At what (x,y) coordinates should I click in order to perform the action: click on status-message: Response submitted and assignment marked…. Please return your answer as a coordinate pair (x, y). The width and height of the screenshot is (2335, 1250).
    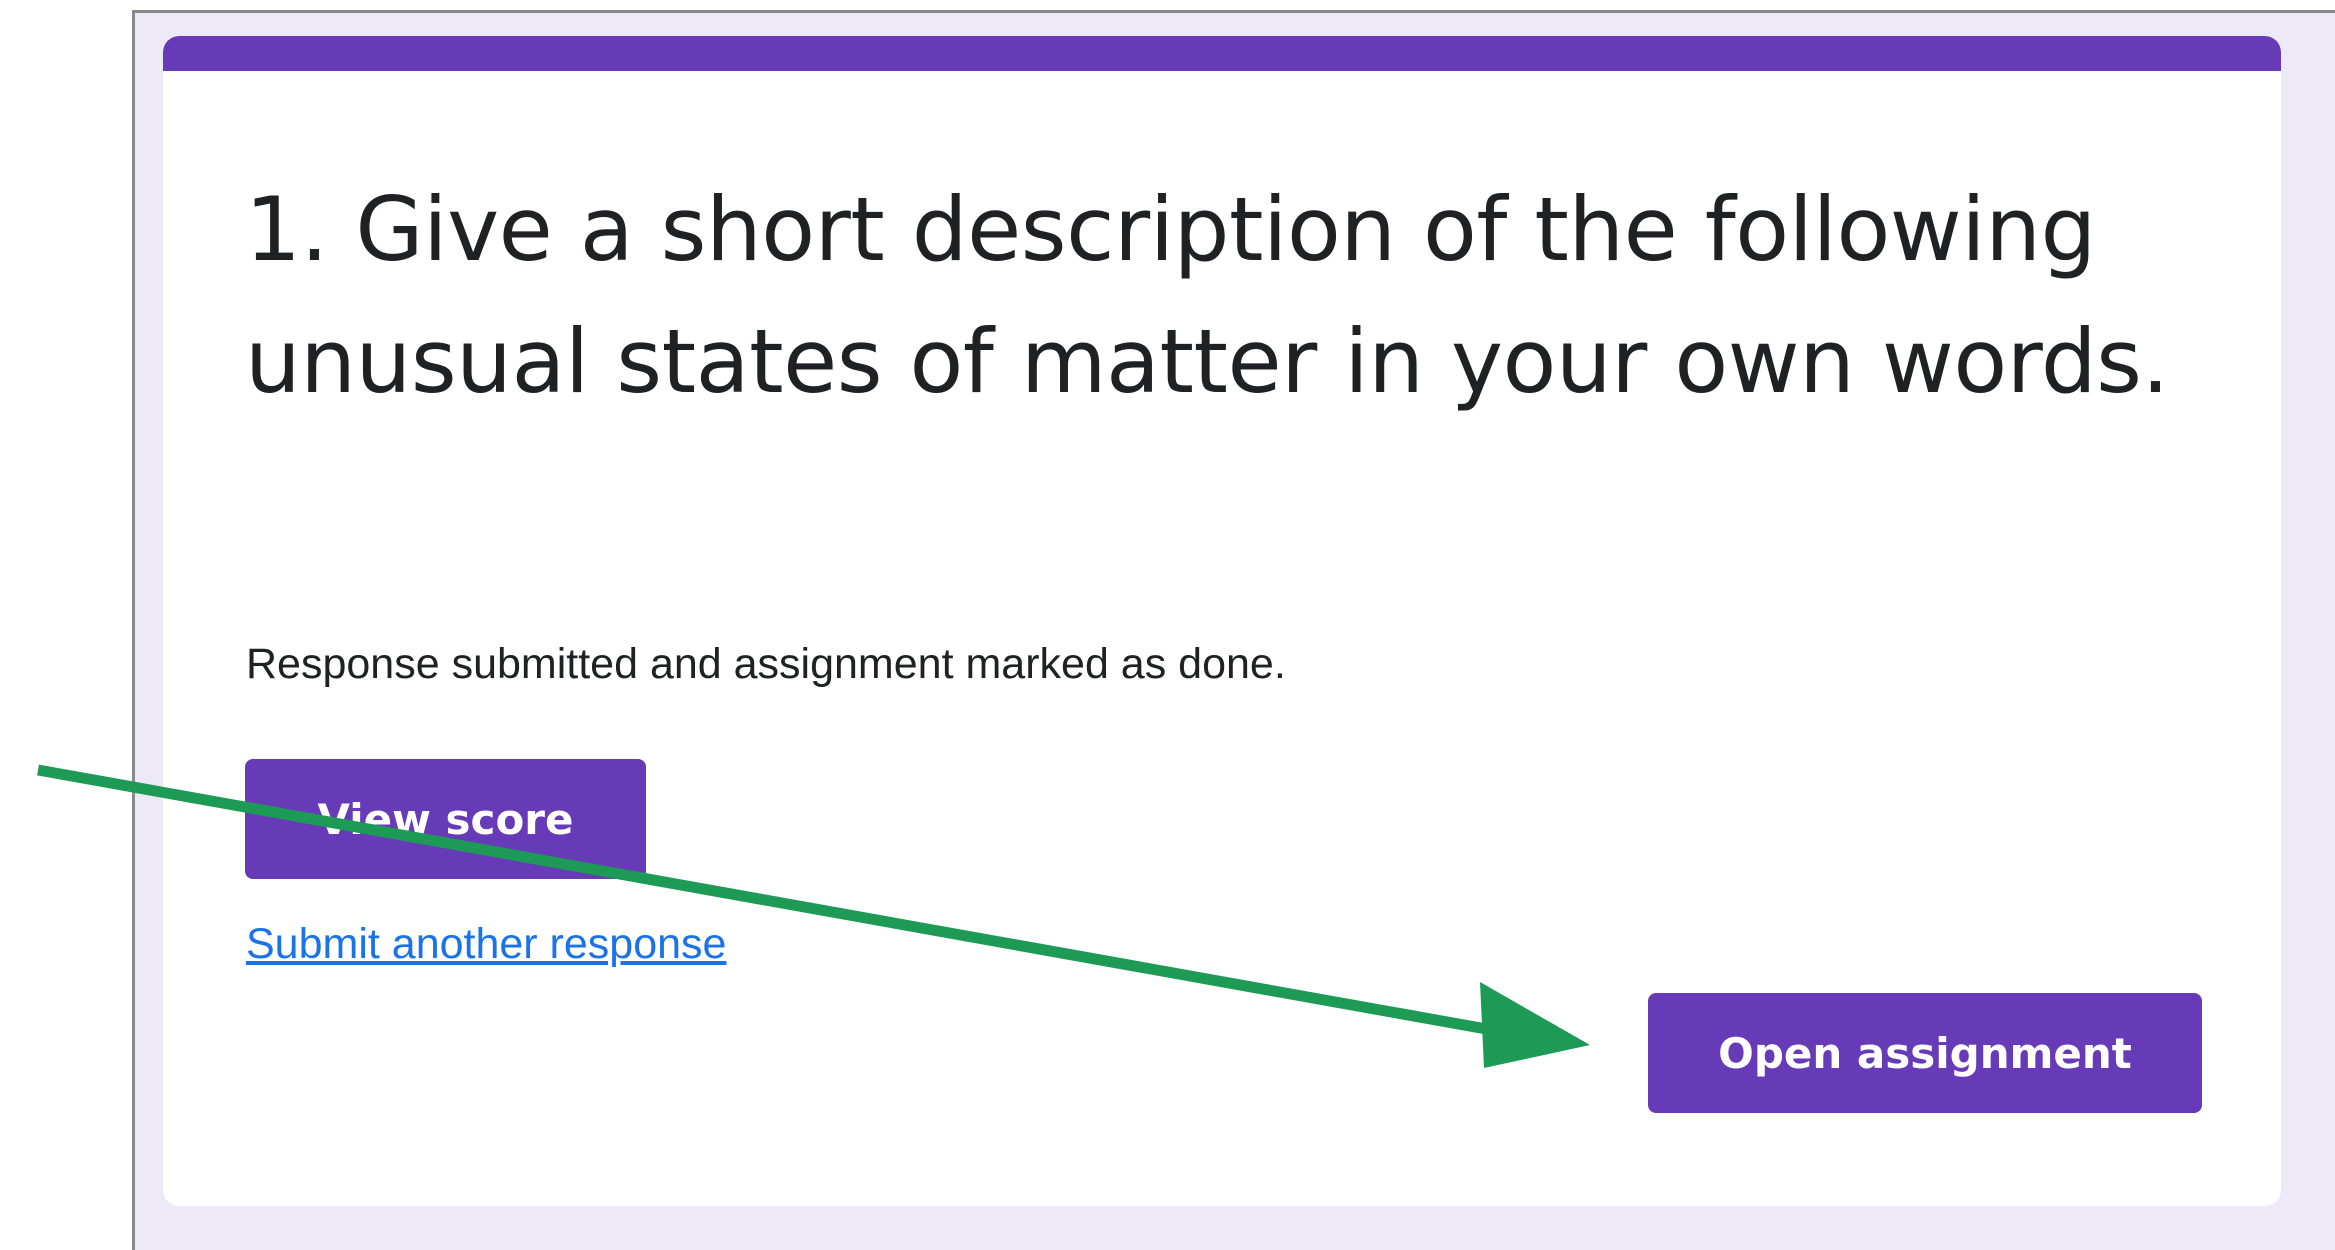
    Looking at the image, I should click on (766, 664).